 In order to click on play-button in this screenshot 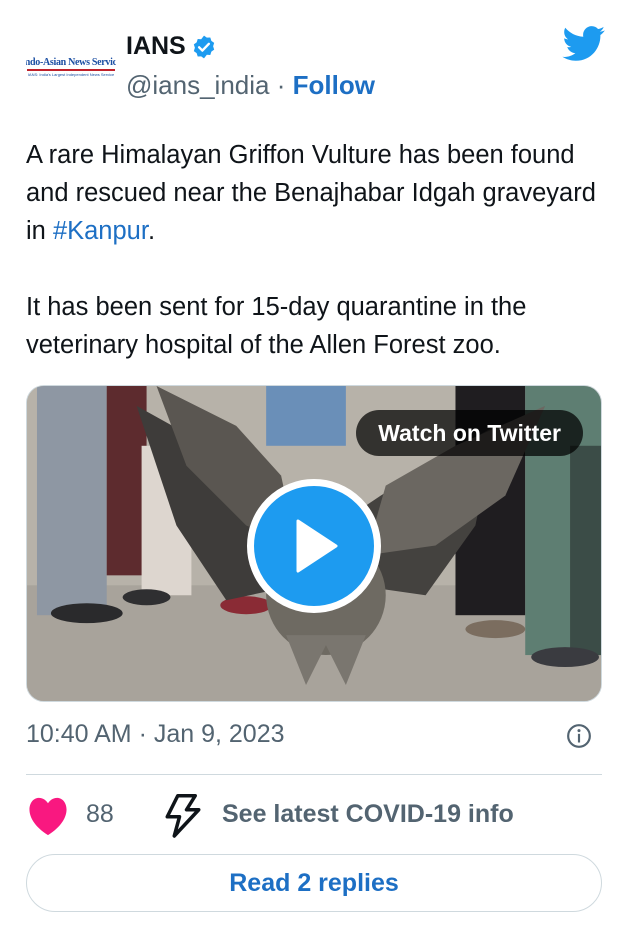, I will do `click(314, 546)`.